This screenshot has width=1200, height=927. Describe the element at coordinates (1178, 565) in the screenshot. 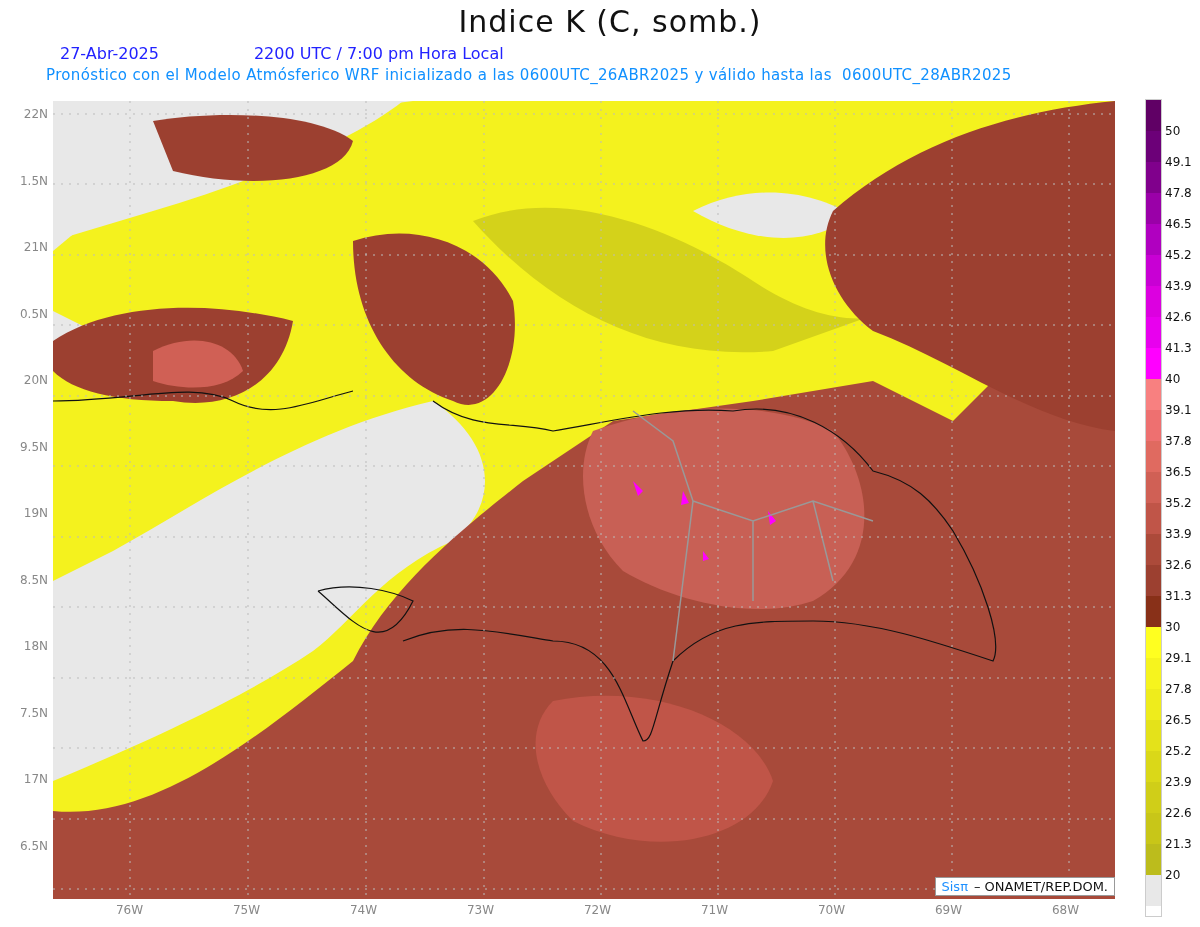

I see `colorbar-label: 32.6` at that location.